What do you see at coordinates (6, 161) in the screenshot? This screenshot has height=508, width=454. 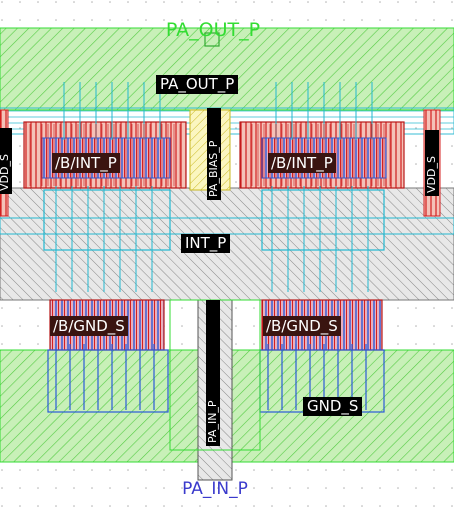 I see `vertical-label-vdd-left: VDD_S` at bounding box center [6, 161].